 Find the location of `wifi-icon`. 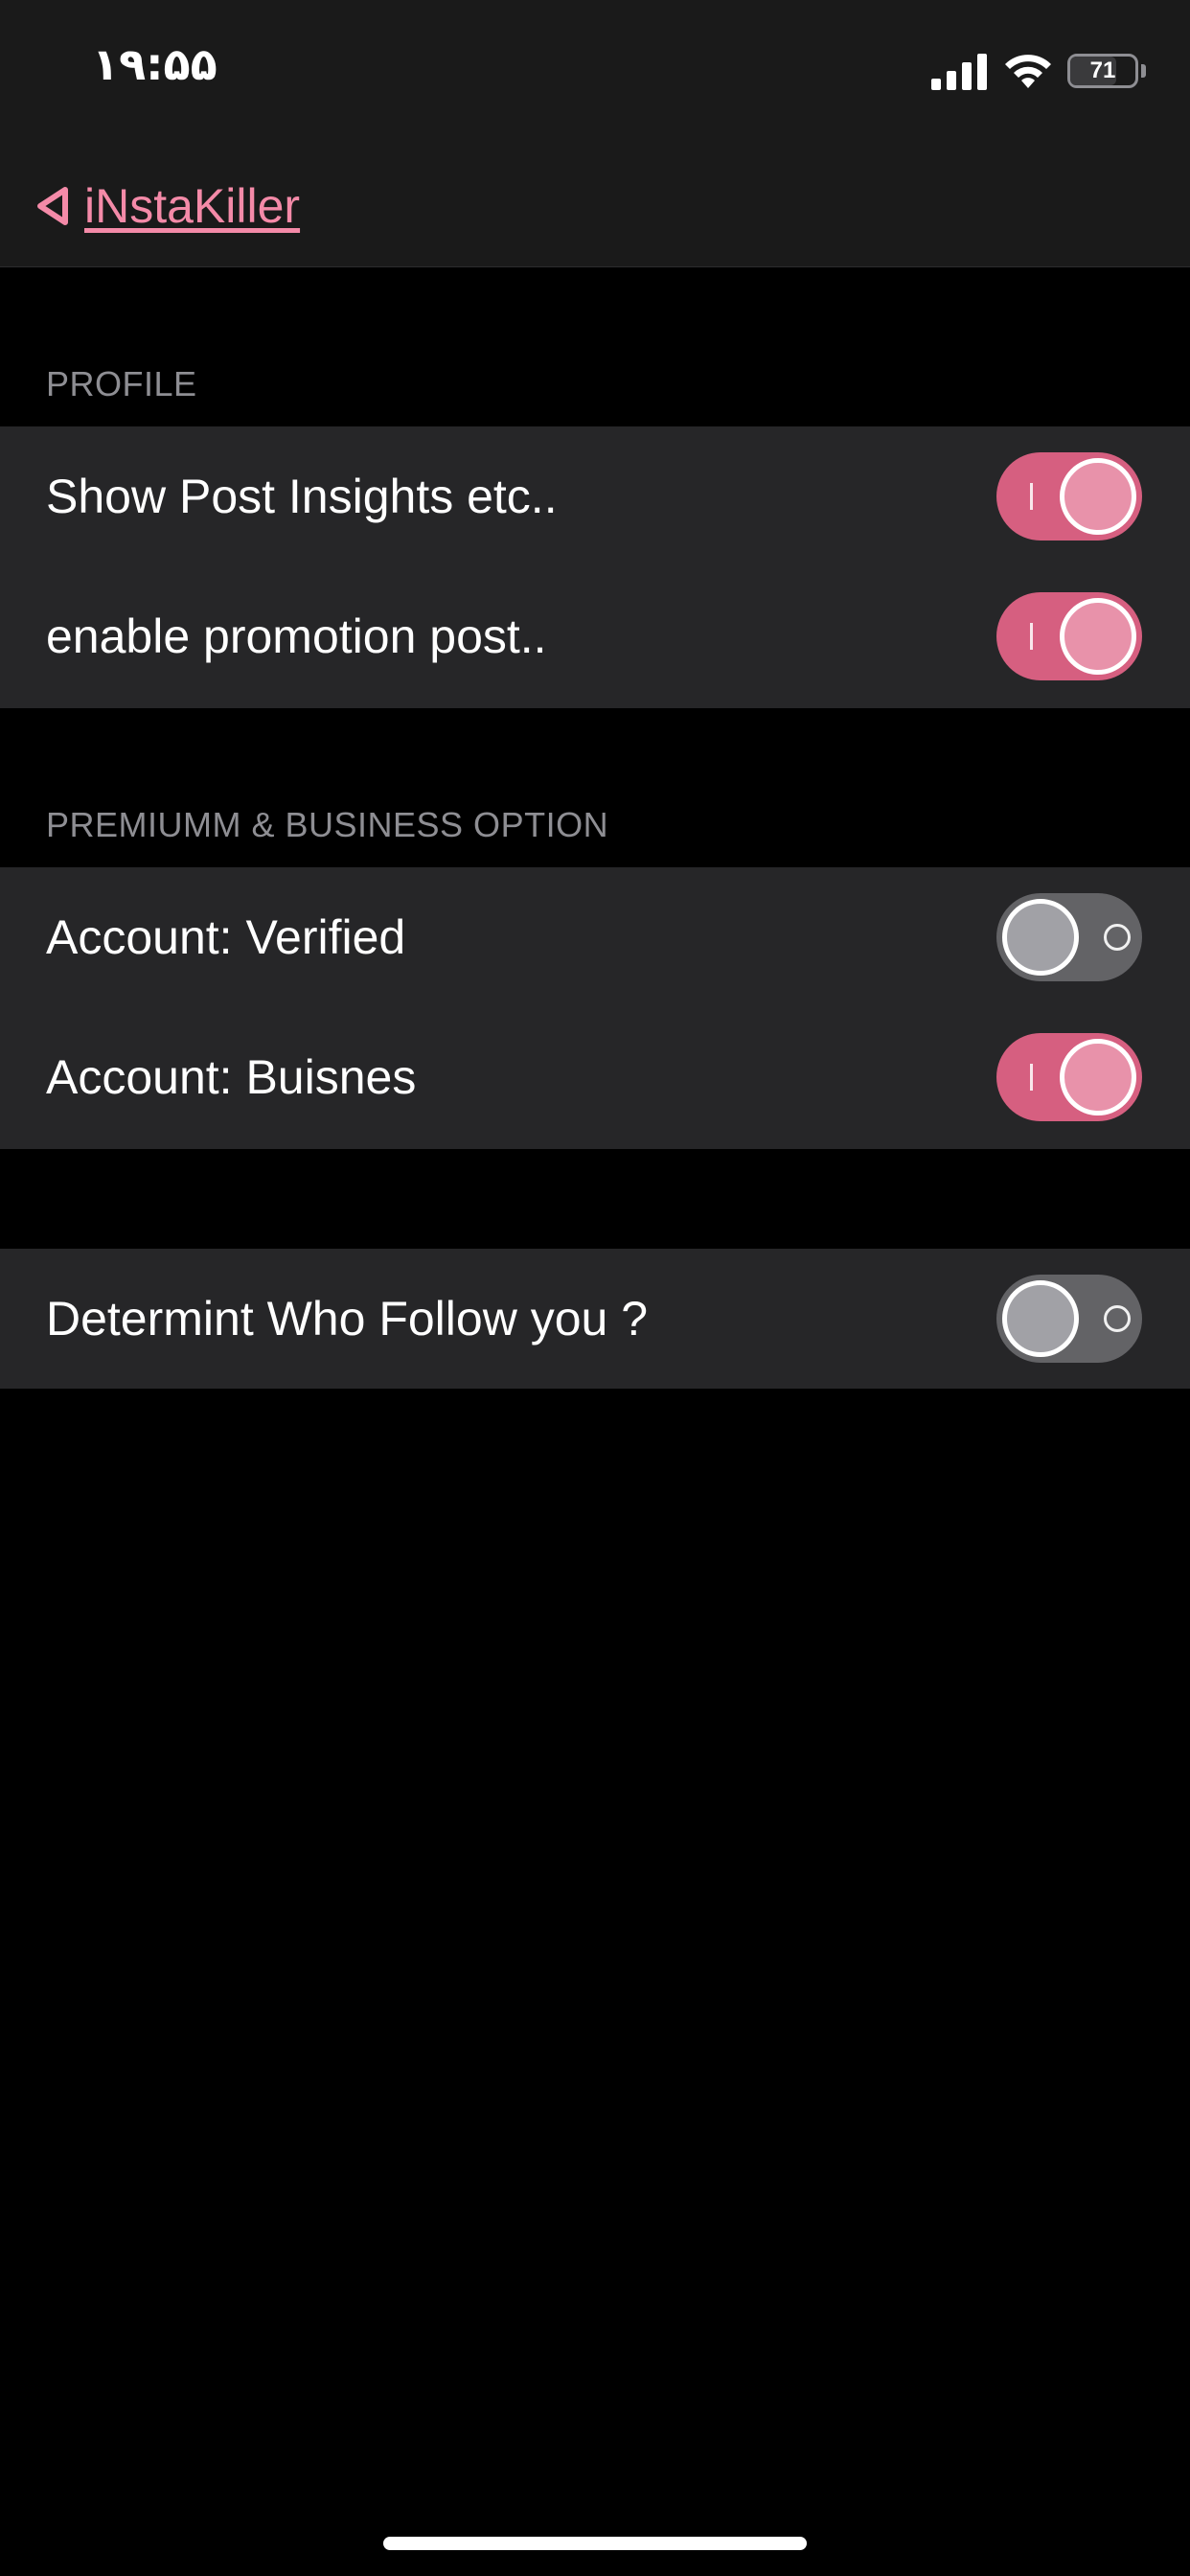

wifi-icon is located at coordinates (1028, 71).